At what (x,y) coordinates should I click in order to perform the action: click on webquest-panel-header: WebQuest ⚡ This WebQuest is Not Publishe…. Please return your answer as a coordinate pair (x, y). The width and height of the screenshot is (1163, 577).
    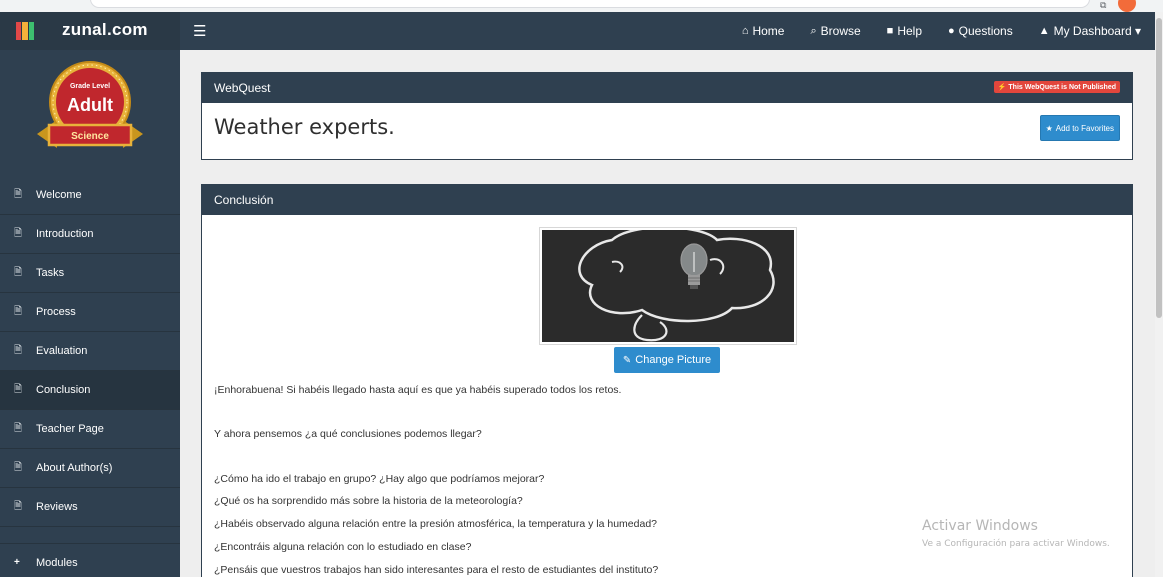
    Looking at the image, I should click on (667, 88).